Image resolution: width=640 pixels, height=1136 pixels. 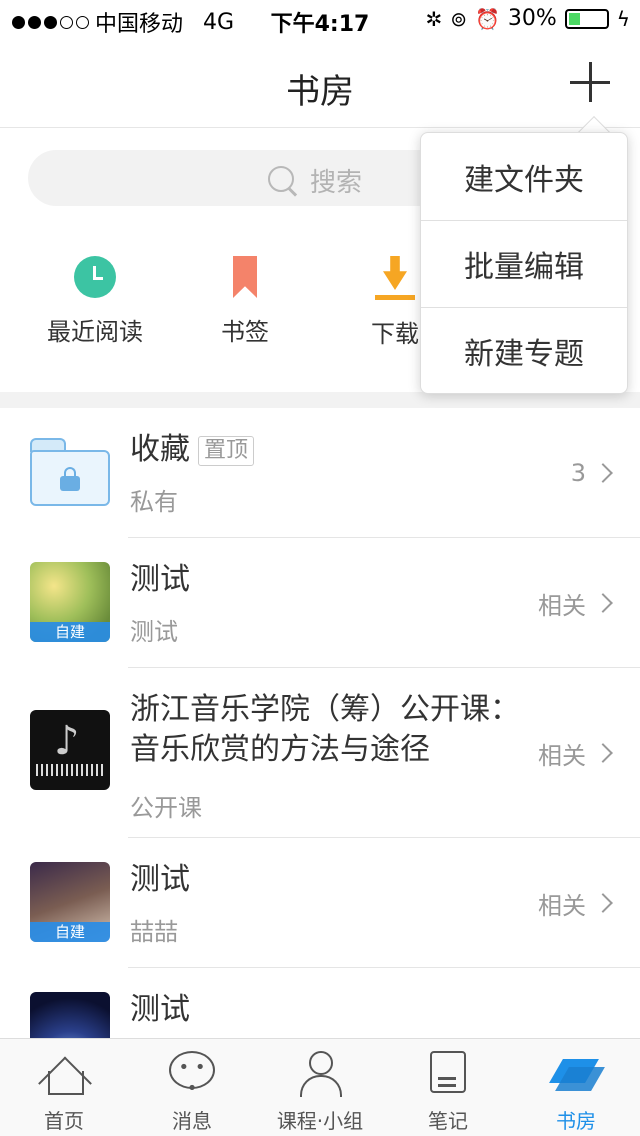 I want to click on search-icon, so click(x=283, y=180).